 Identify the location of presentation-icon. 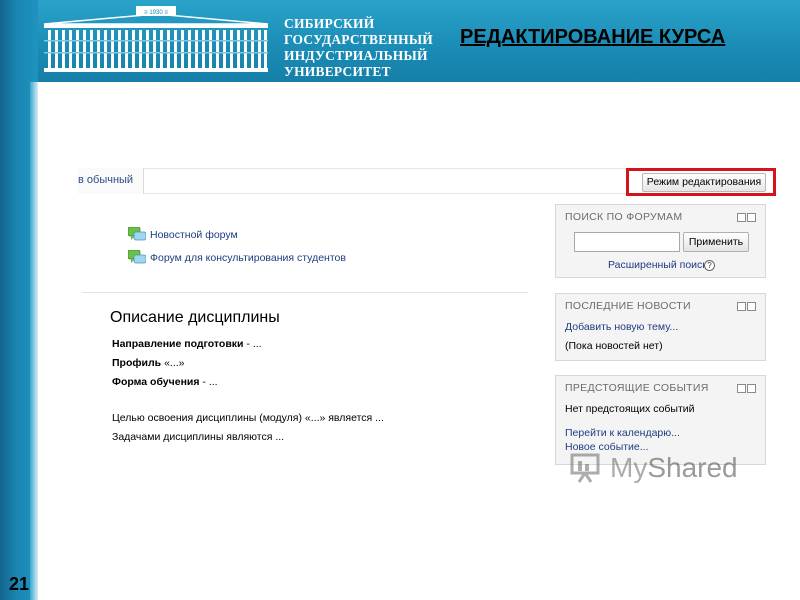
(585, 468).